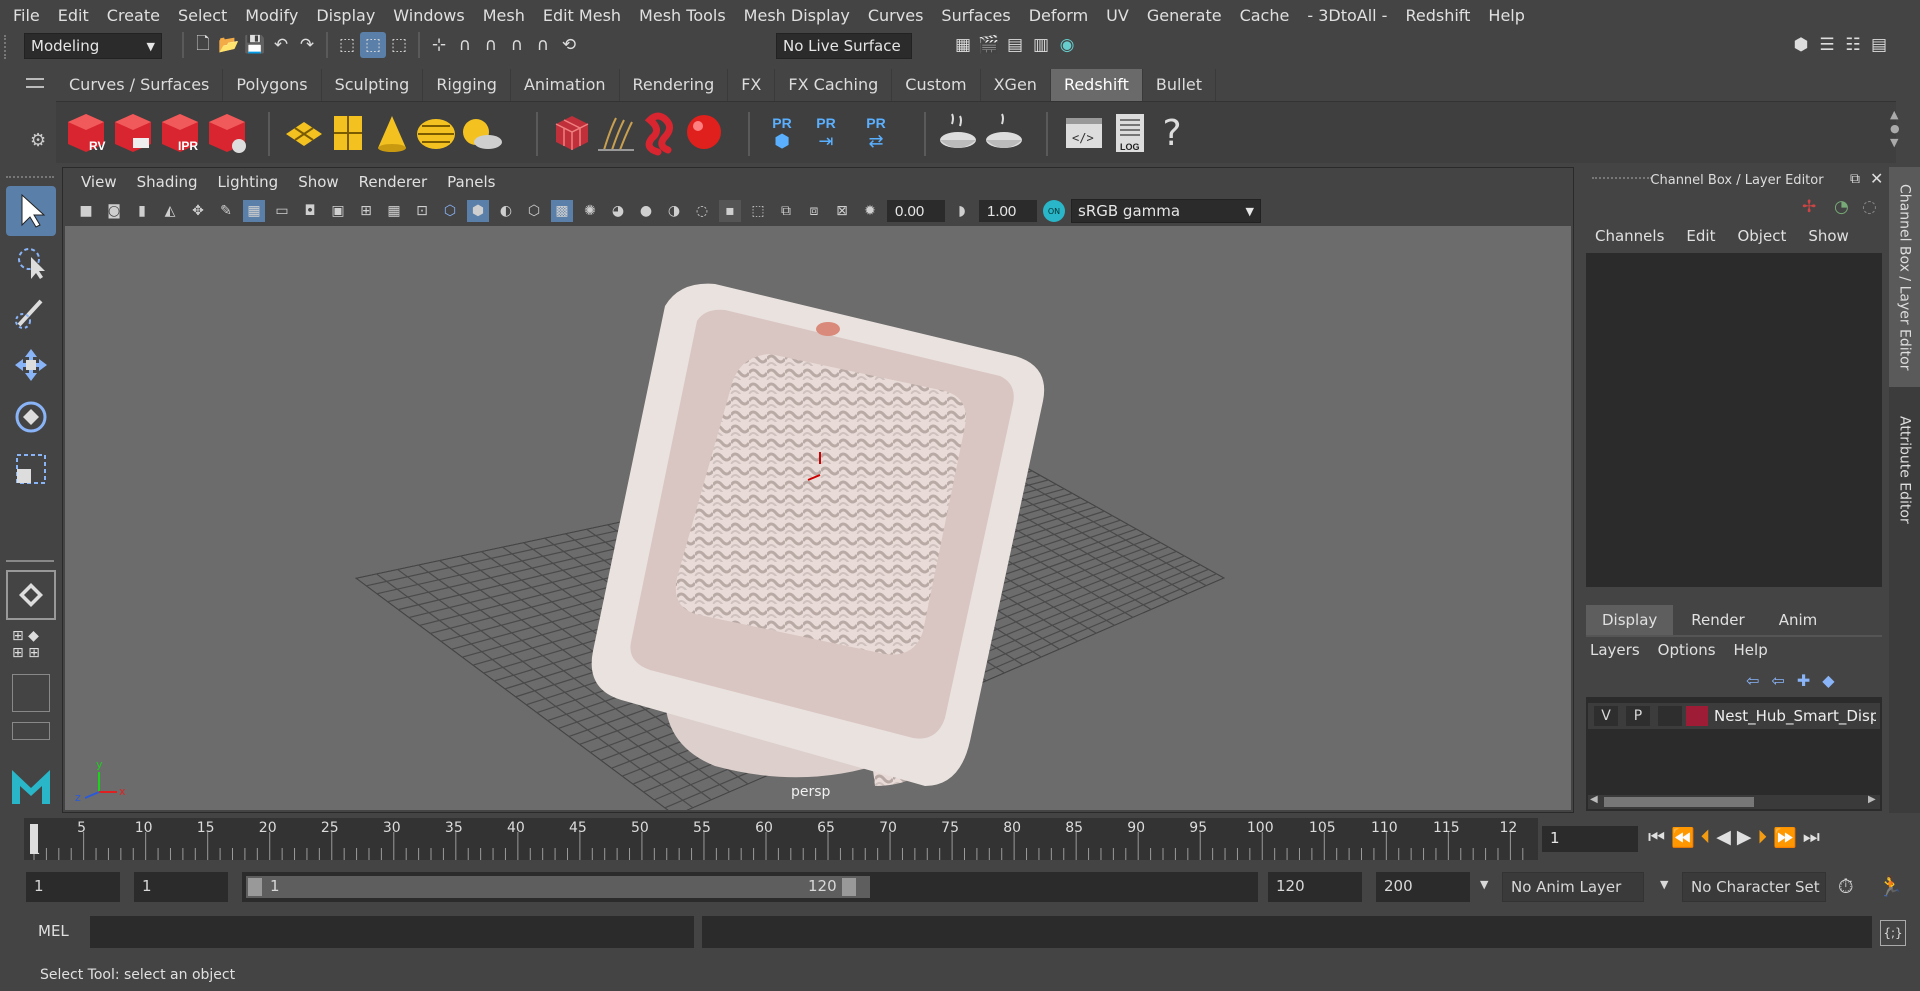 This screenshot has width=1920, height=991. Describe the element at coordinates (1437, 15) in the screenshot. I see `menu-redshift: Redshift` at that location.